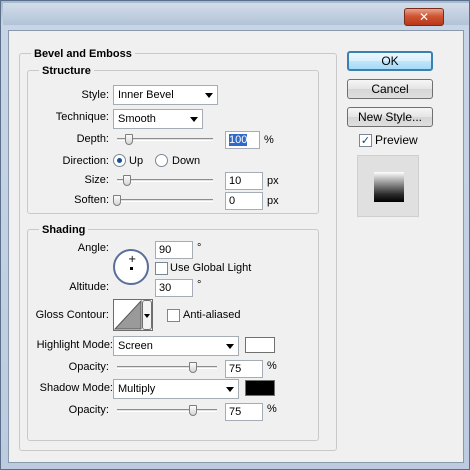 The width and height of the screenshot is (470, 470). What do you see at coordinates (127, 180) in the screenshot?
I see `size-slider-thumb` at bounding box center [127, 180].